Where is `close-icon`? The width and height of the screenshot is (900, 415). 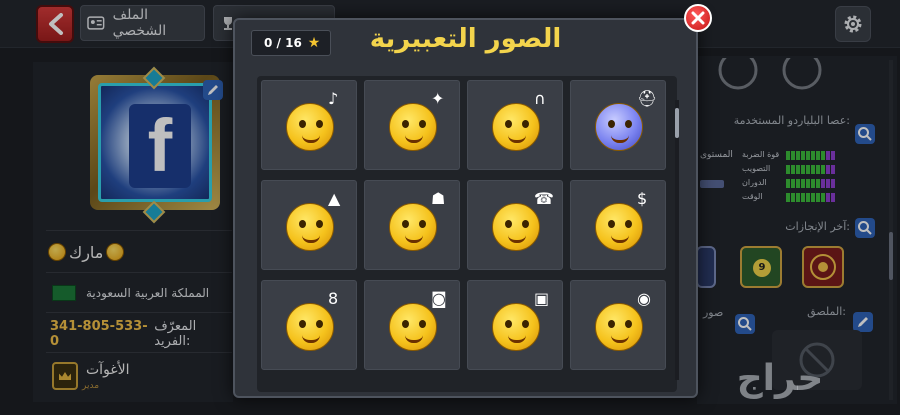 close-icon is located at coordinates (698, 18).